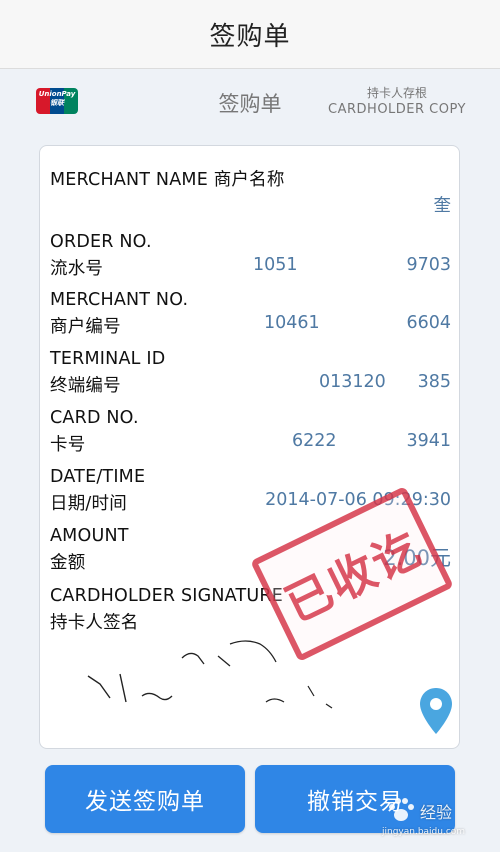  Describe the element at coordinates (85, 327) in the screenshot. I see `merchant-no-label-cn: 商户编号` at that location.